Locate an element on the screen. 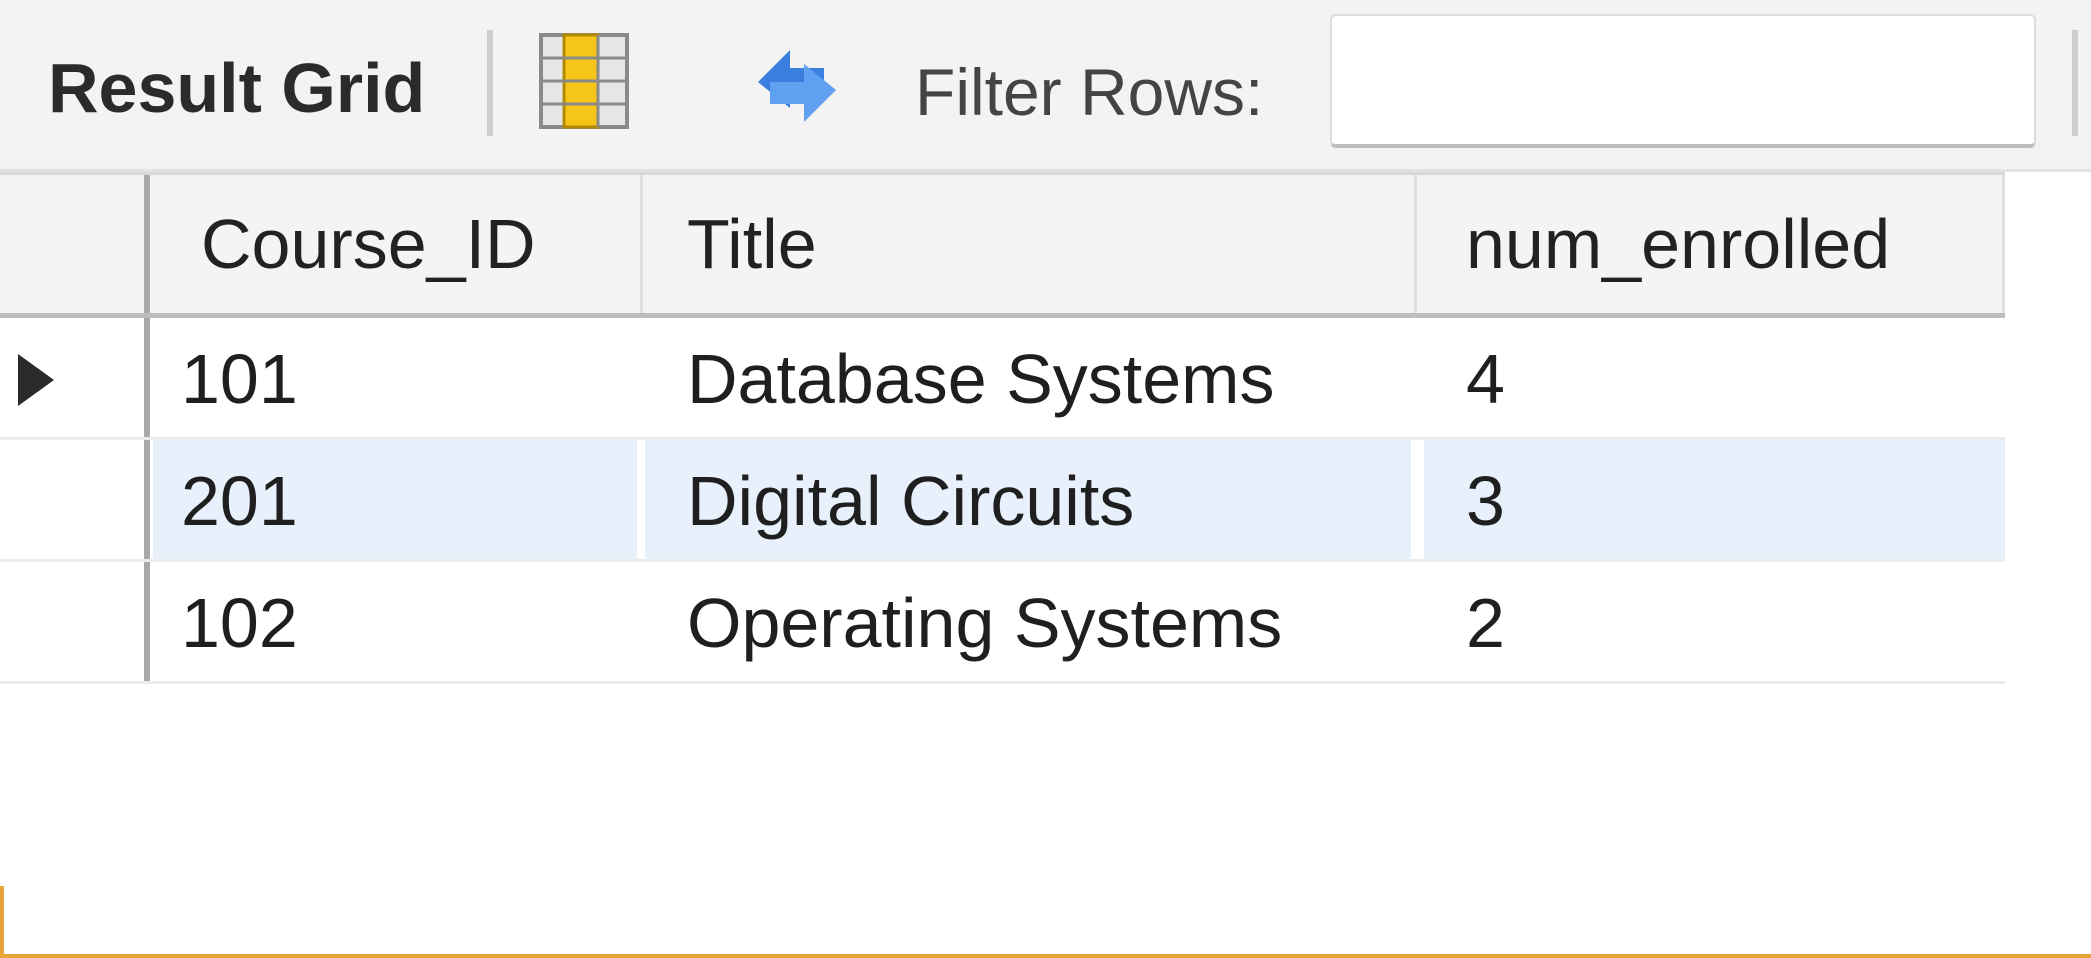 The width and height of the screenshot is (2091, 958). cell-num-enrolled: 3 is located at coordinates (1714, 499).